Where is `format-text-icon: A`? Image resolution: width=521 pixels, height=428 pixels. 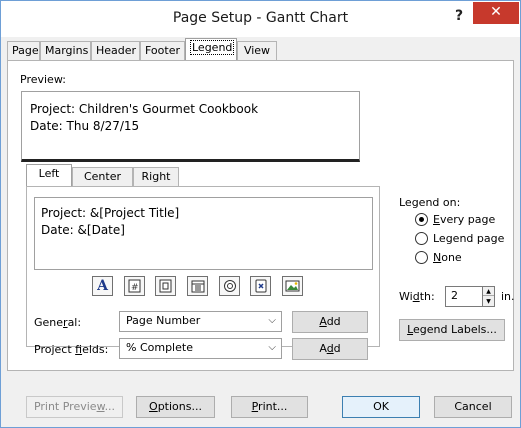
format-text-icon: A is located at coordinates (102, 286).